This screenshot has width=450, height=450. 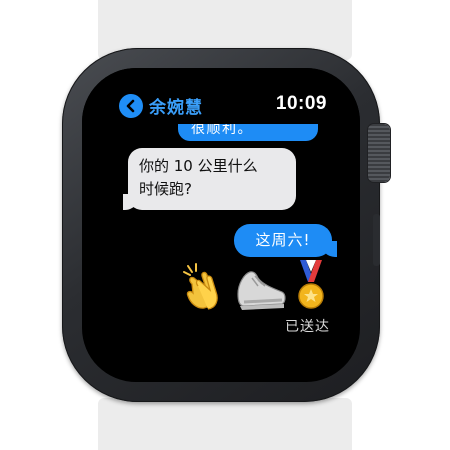 I want to click on reaction-row, so click(x=221, y=288).